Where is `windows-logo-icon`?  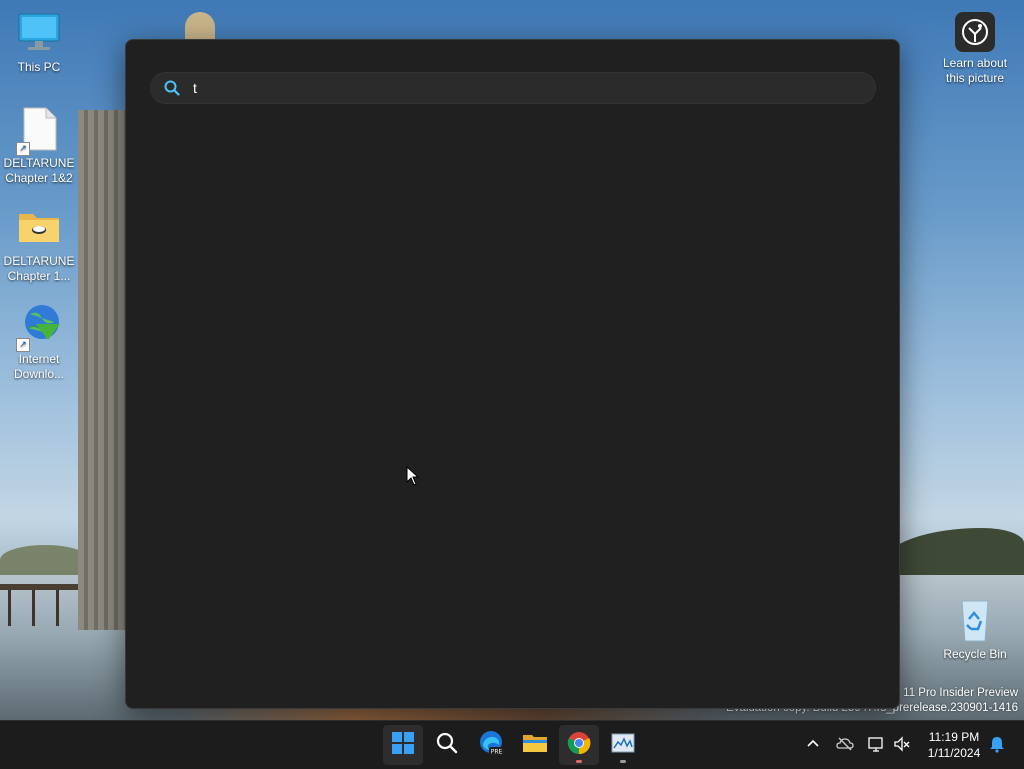
windows-logo-icon is located at coordinates (403, 745).